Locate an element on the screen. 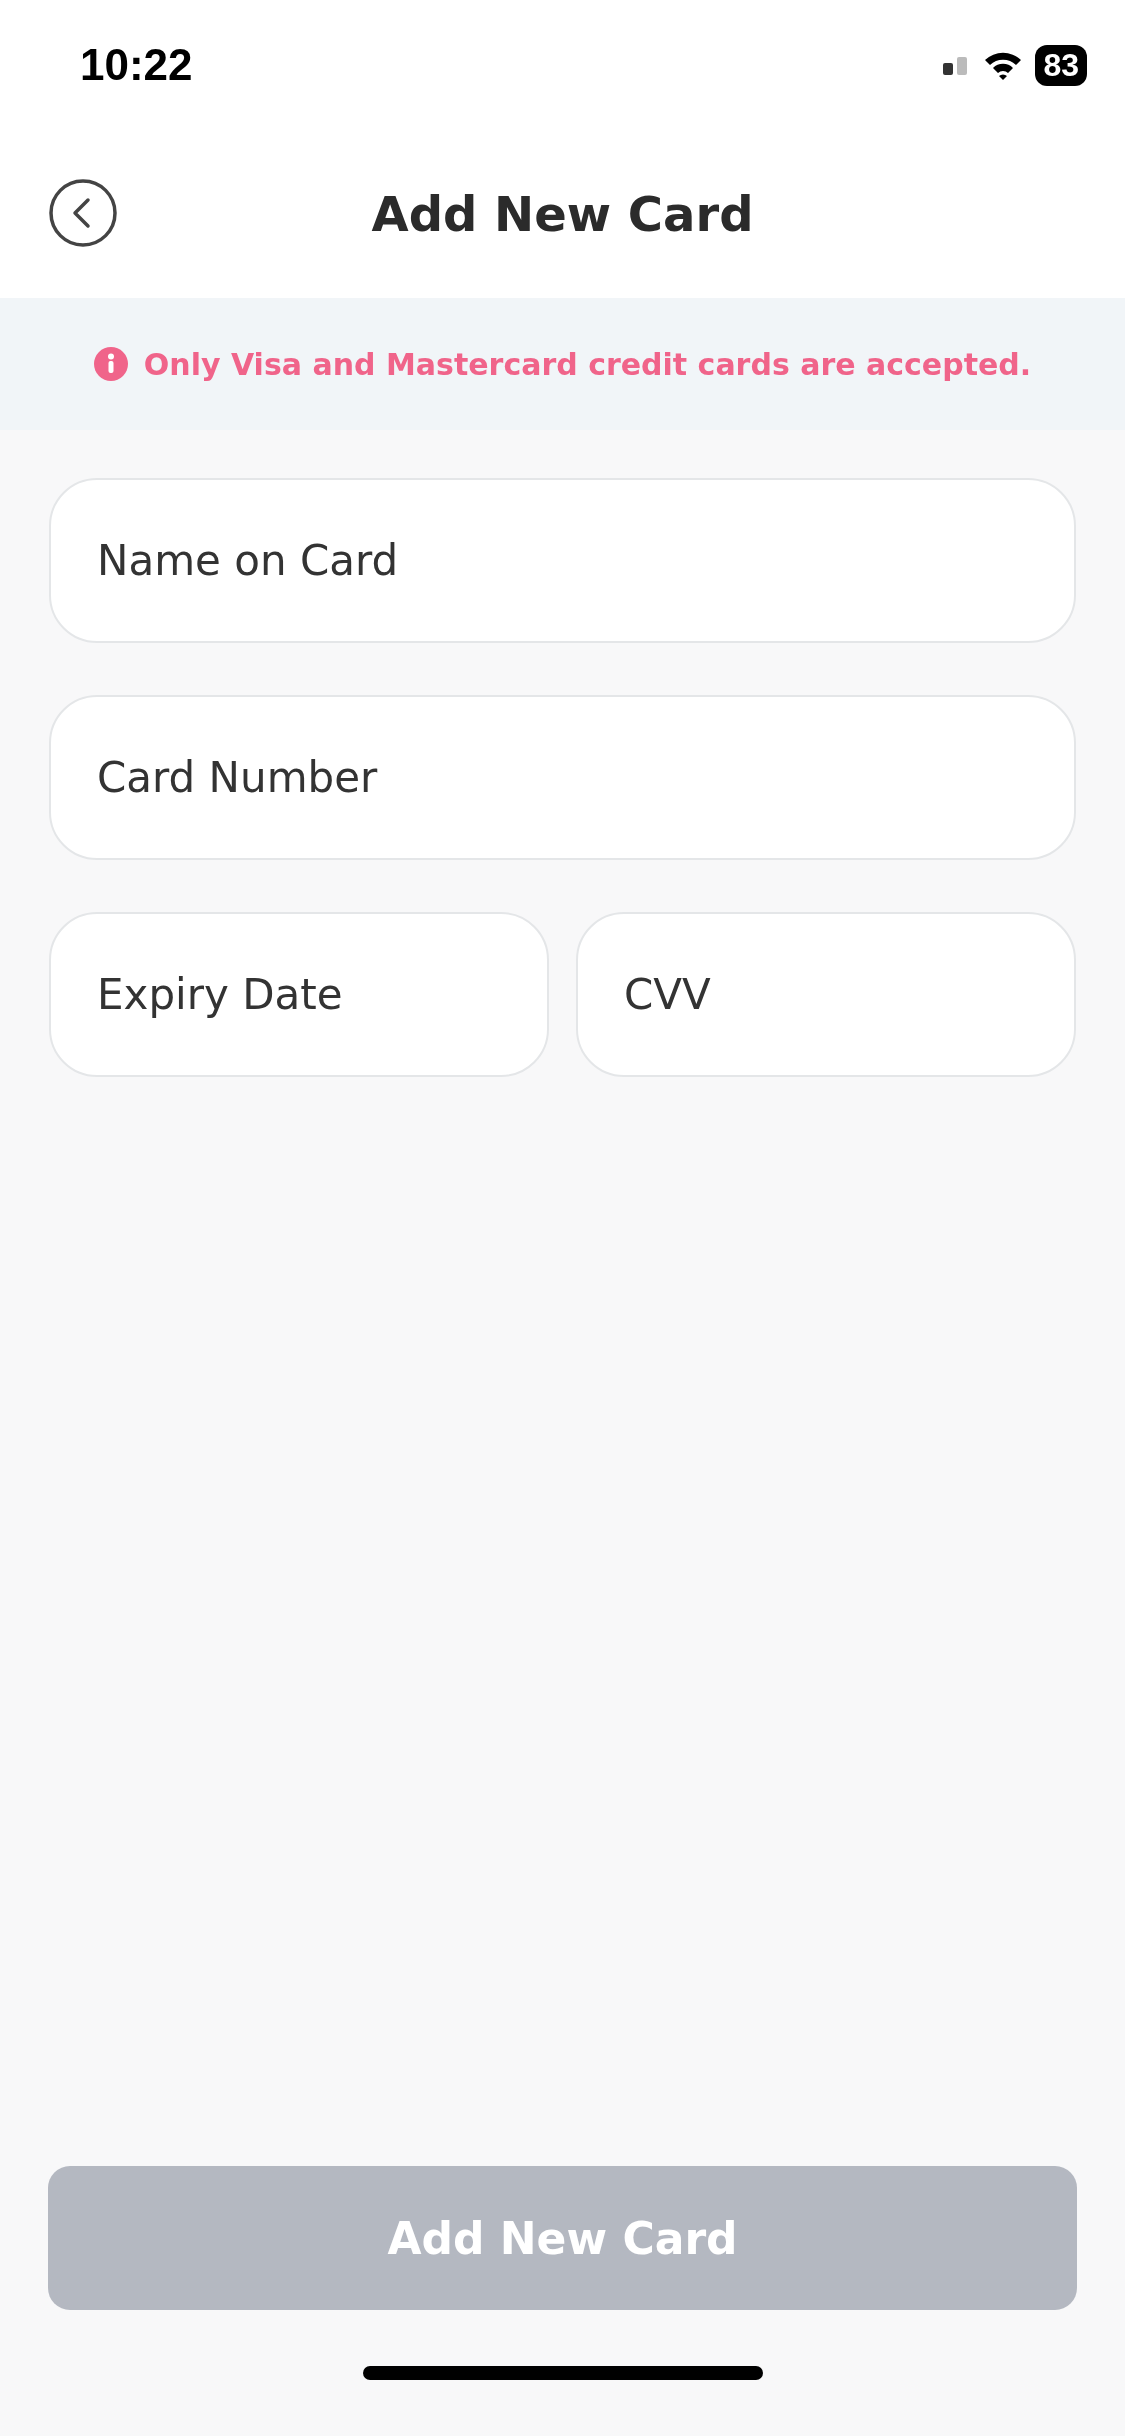  status-time: 10:22 is located at coordinates (136, 65).